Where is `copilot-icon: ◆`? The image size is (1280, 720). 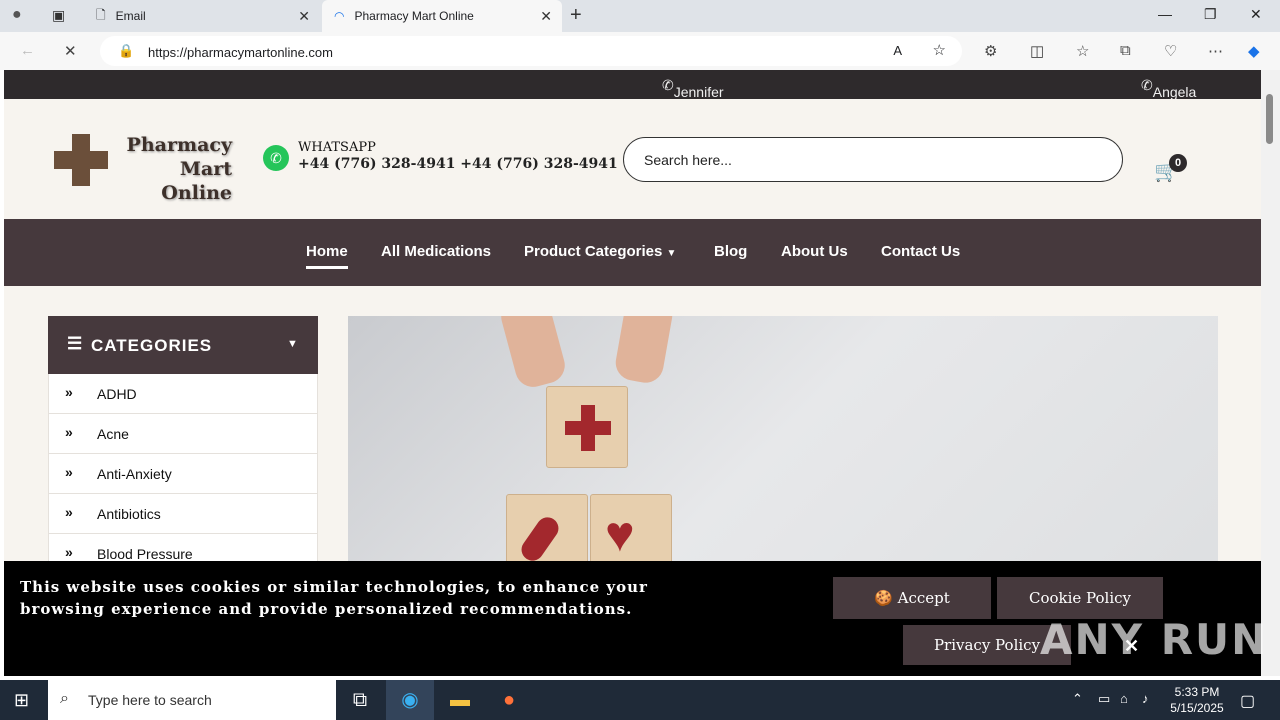 copilot-icon: ◆ is located at coordinates (1254, 51).